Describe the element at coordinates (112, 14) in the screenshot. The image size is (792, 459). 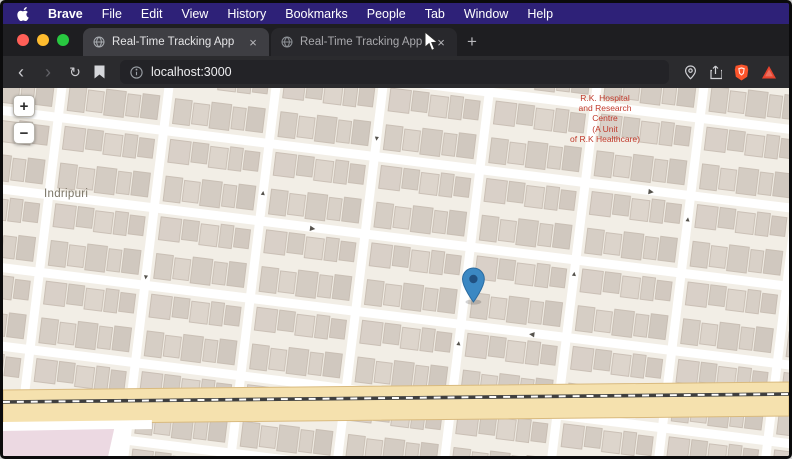
I see `menu-item-file: File` at that location.